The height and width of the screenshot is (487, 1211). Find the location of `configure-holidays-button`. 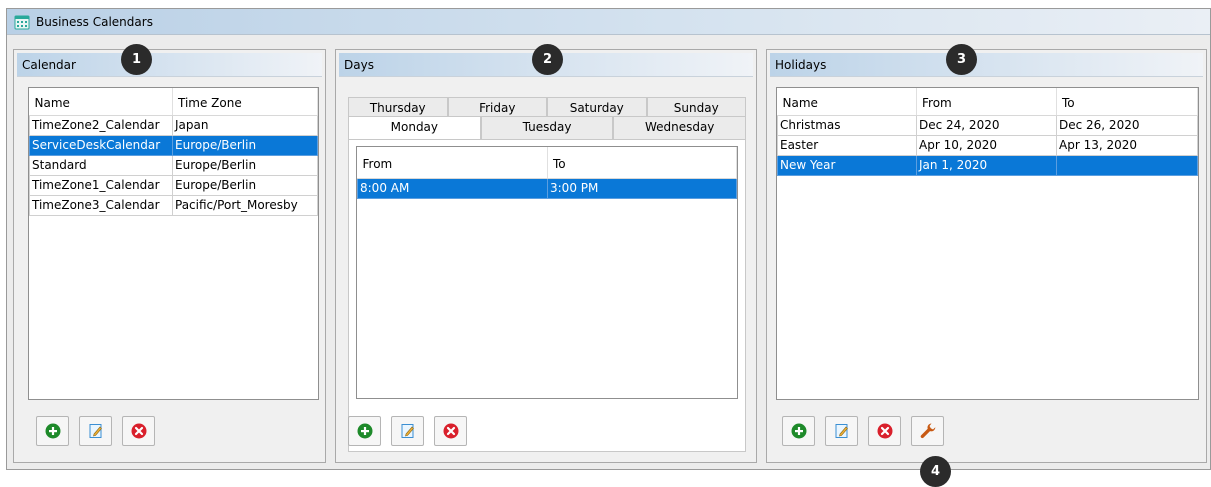

configure-holidays-button is located at coordinates (927, 431).